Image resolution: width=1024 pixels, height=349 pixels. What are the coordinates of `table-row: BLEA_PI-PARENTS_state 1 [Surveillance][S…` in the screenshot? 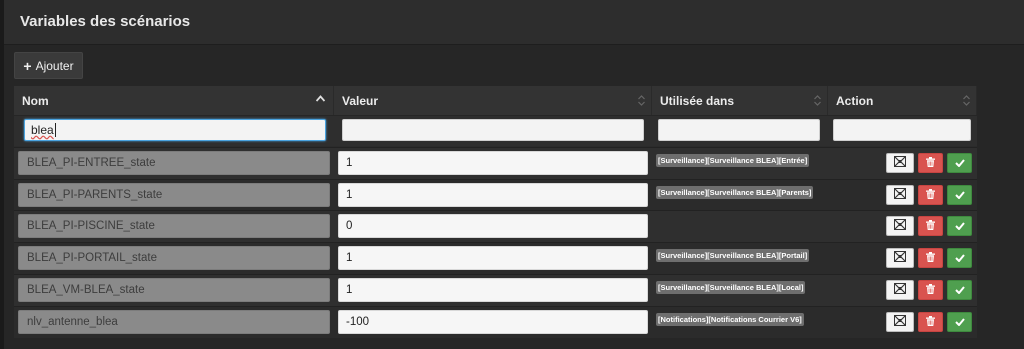 It's located at (495, 194).